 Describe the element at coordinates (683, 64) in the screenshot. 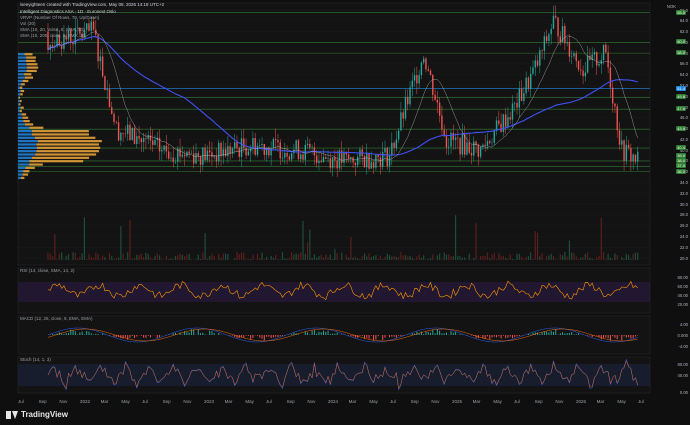

I see `price-scale-tick: 56.0` at that location.